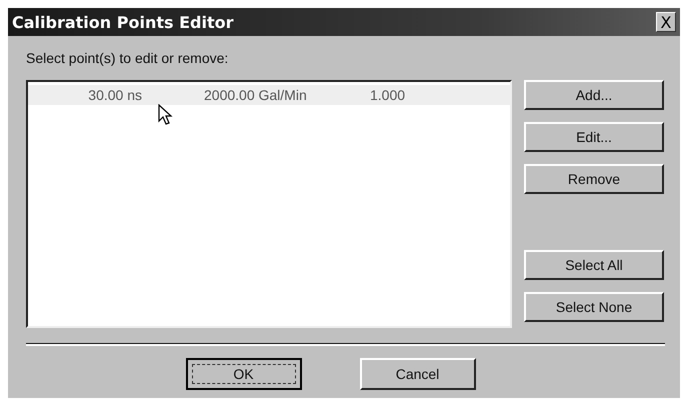 This screenshot has height=404, width=685. I want to click on factor-value: 1.000, so click(388, 95).